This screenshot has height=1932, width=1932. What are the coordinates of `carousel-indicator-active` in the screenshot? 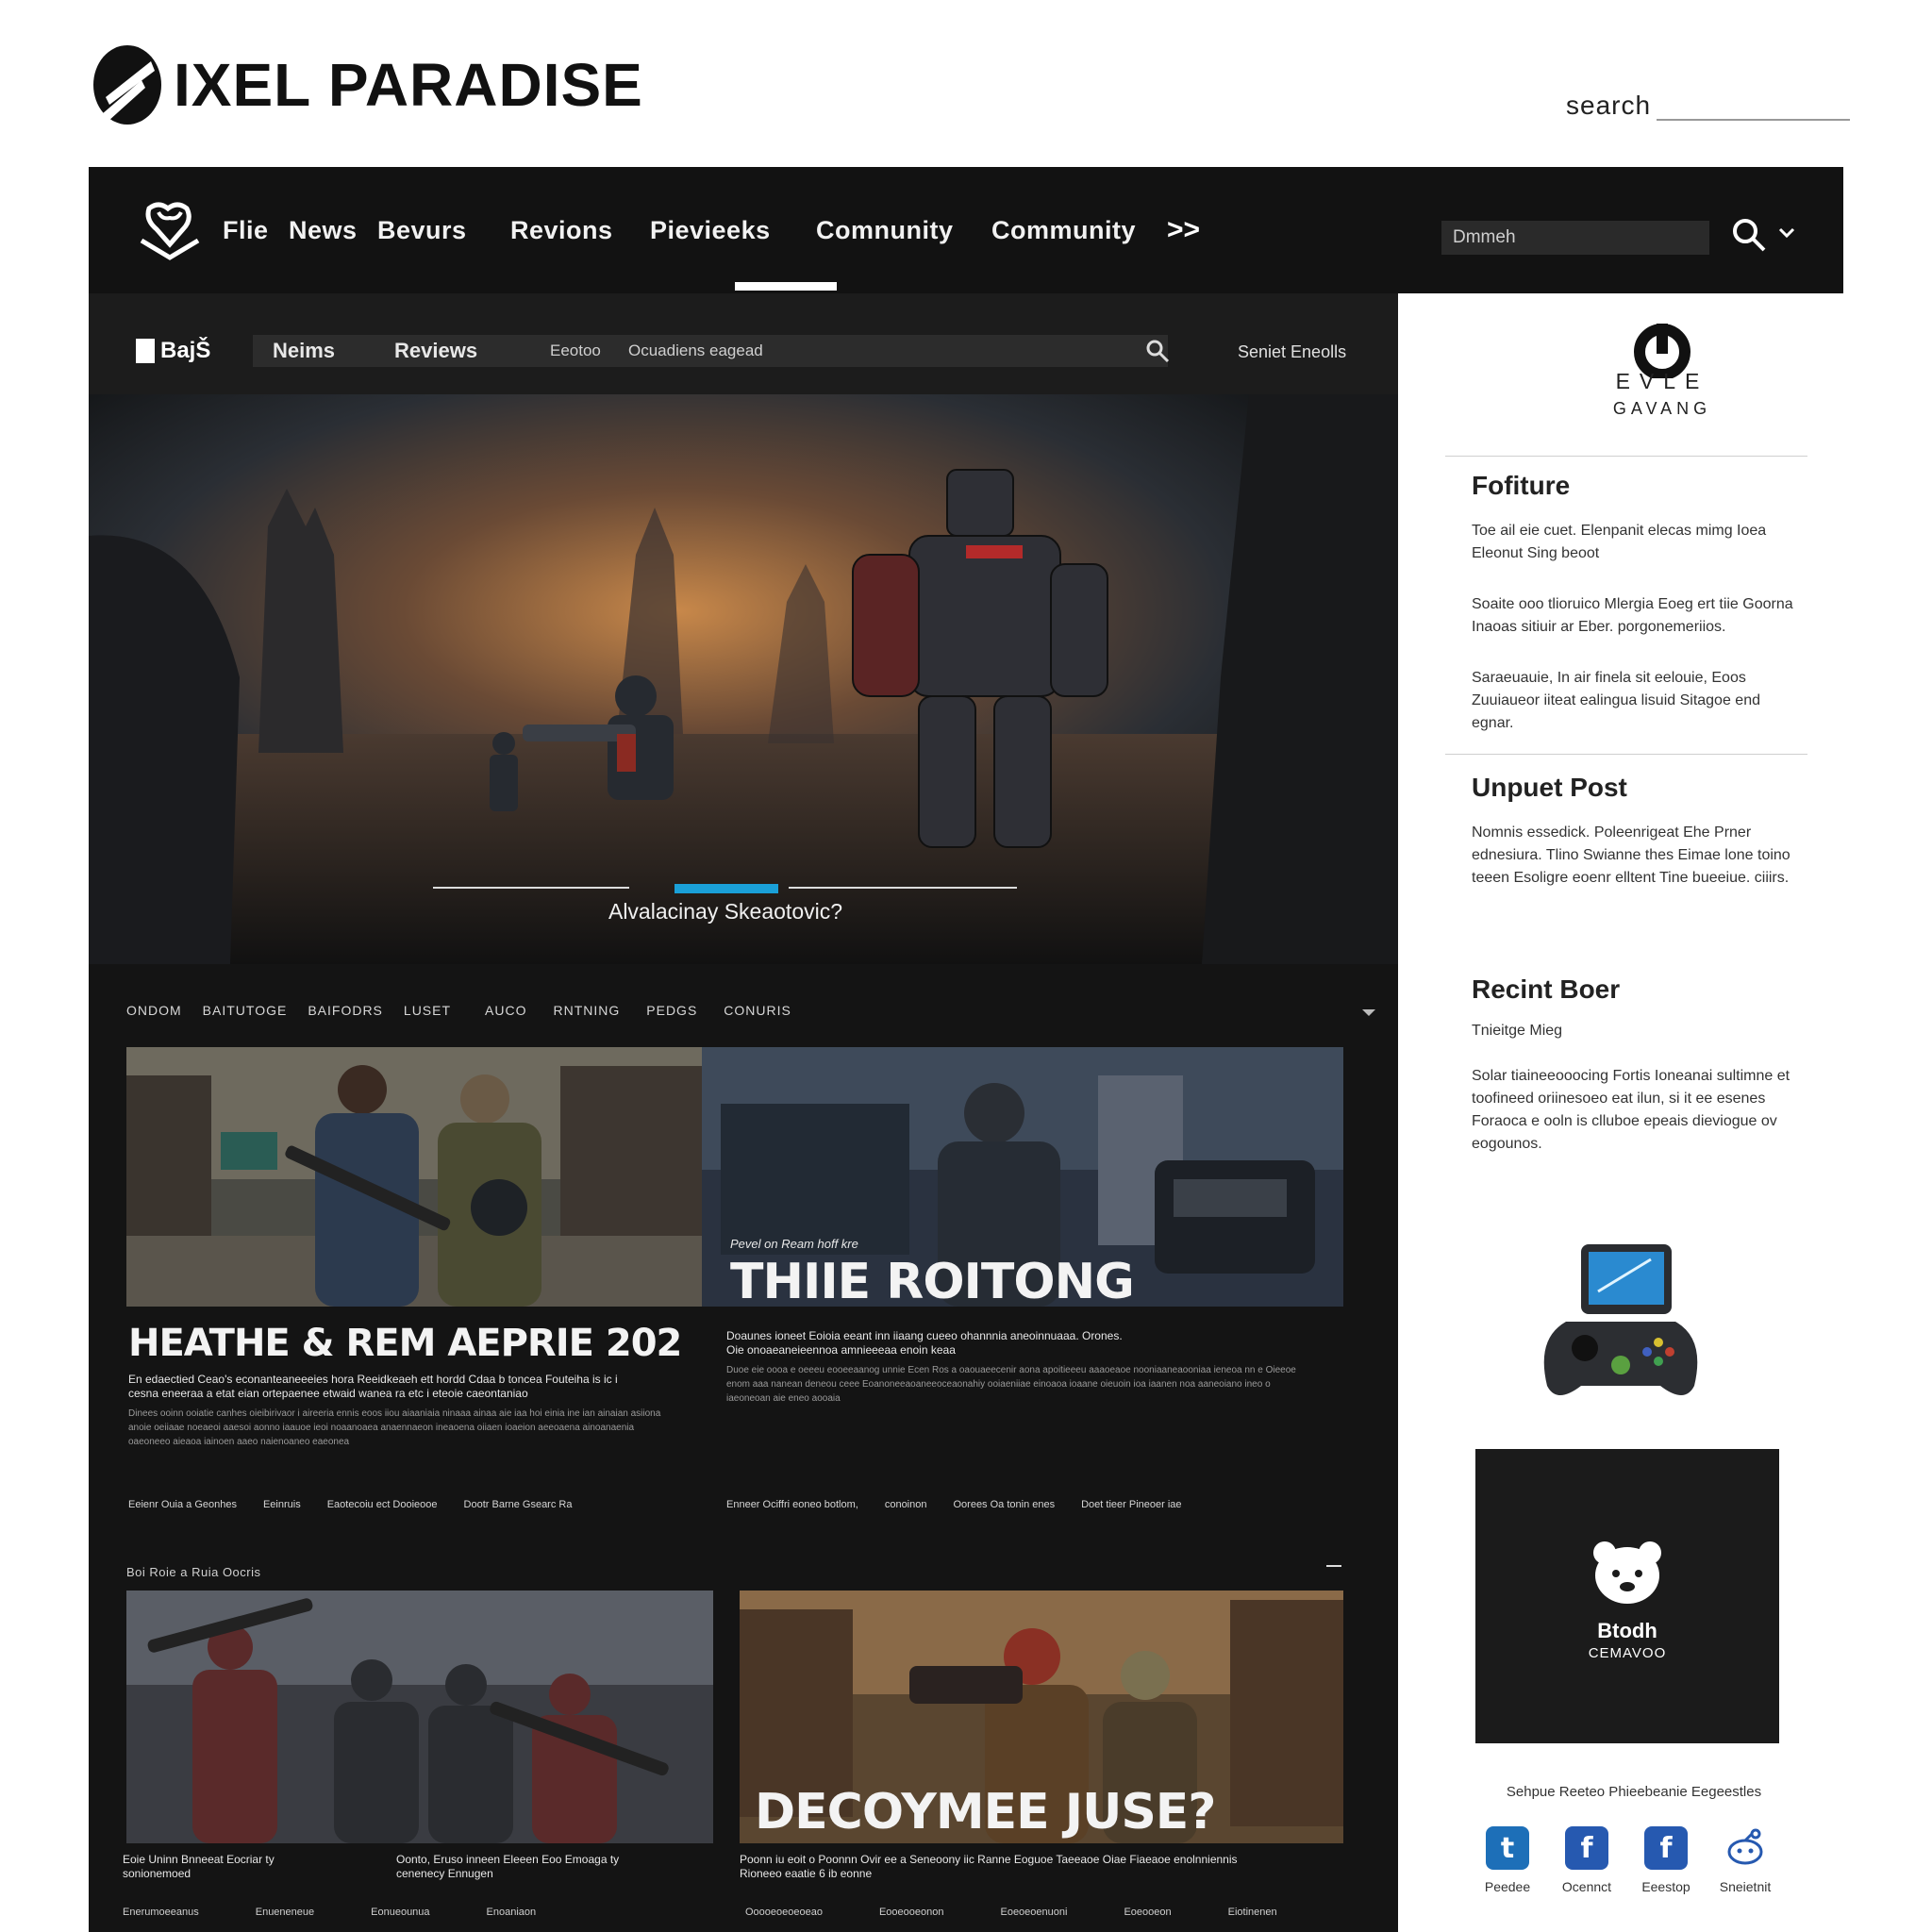 It's located at (726, 888).